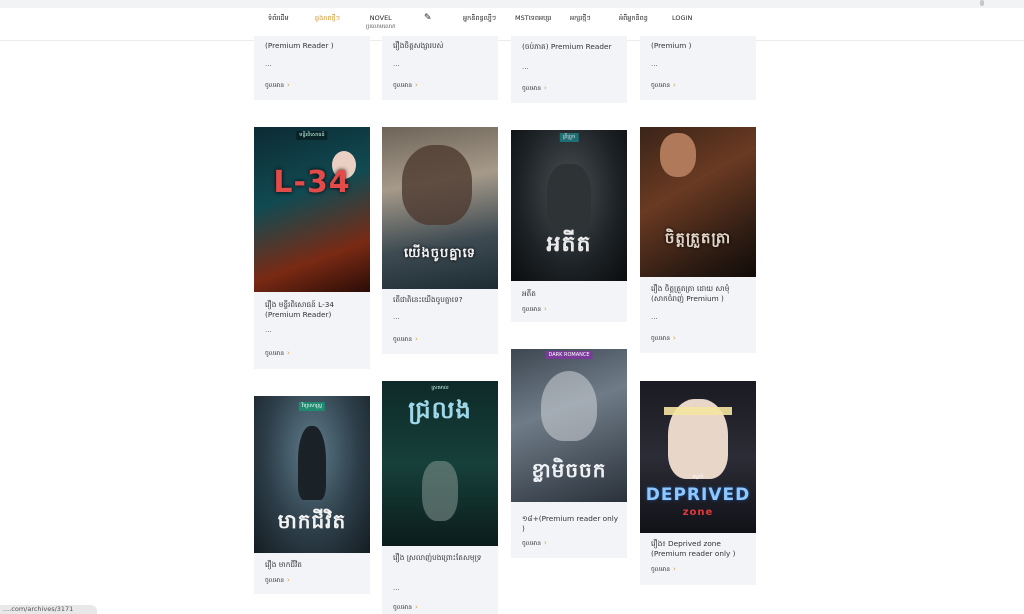 The height and width of the screenshot is (614, 1024). I want to click on book-card: (ចប់ភាគ) Premium Reader ... ចូលអាន ›, so click(569, 69).